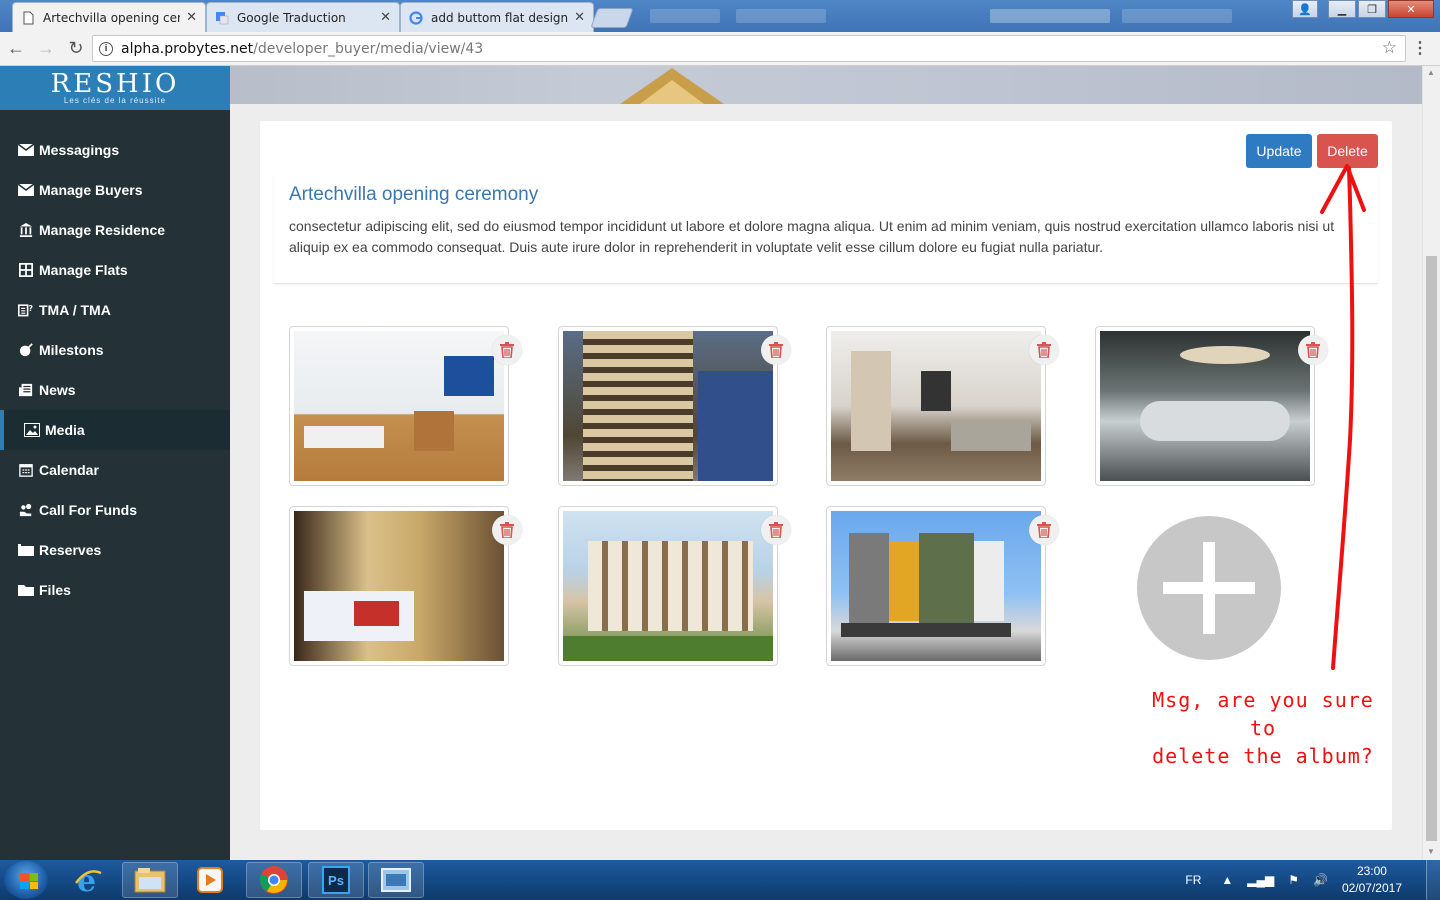  What do you see at coordinates (88, 880) in the screenshot?
I see `internet-explorer-icon: e` at bounding box center [88, 880].